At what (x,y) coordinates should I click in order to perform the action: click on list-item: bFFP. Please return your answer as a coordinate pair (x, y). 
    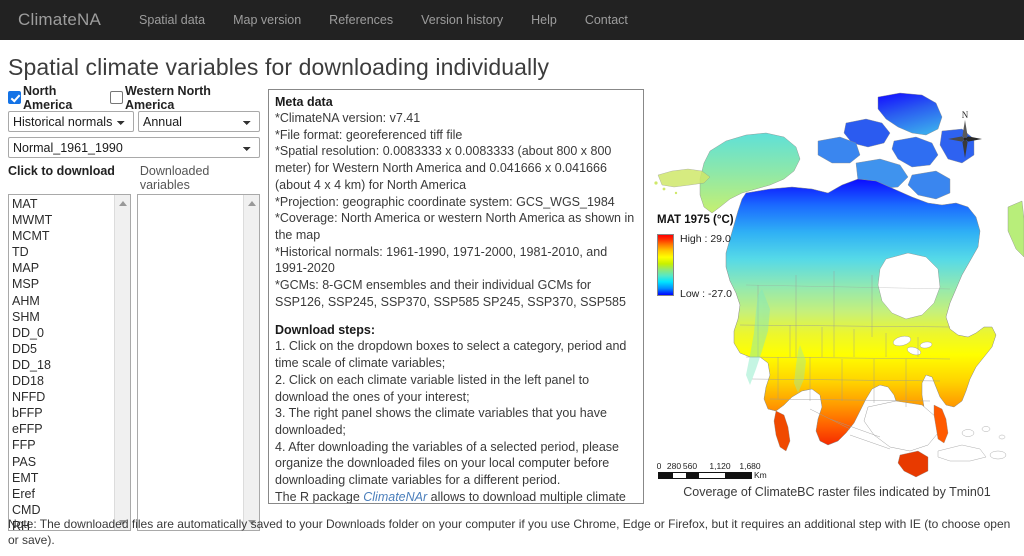
    Looking at the image, I should click on (70, 413).